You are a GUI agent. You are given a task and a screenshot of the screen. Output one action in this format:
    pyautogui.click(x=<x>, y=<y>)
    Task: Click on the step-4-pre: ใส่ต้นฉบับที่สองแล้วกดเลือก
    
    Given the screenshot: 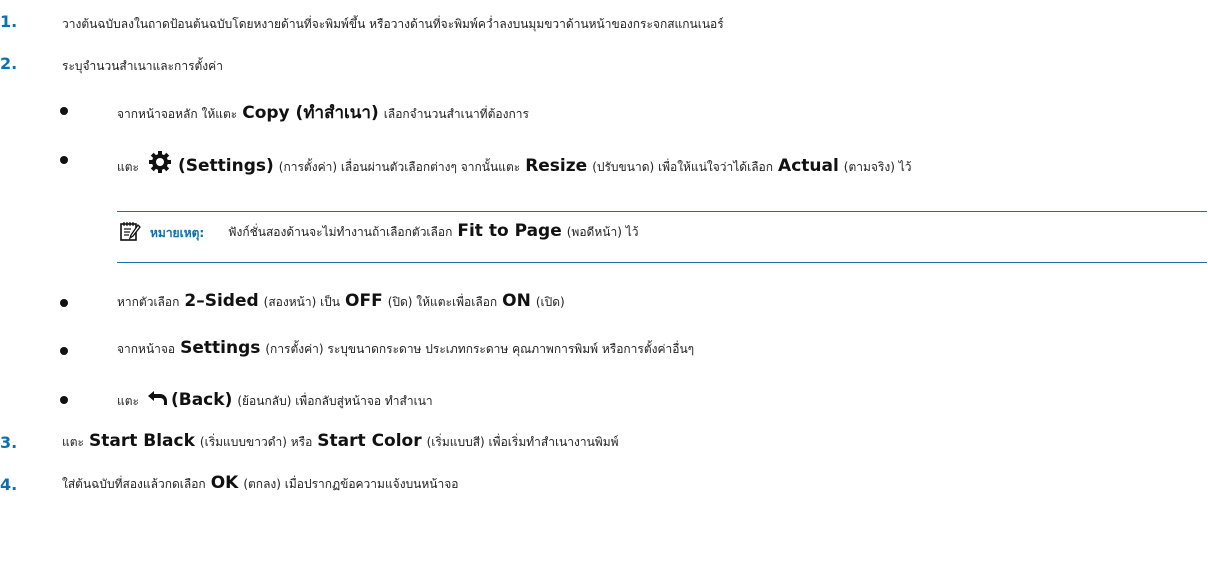 What is the action you would take?
    pyautogui.click(x=134, y=484)
    